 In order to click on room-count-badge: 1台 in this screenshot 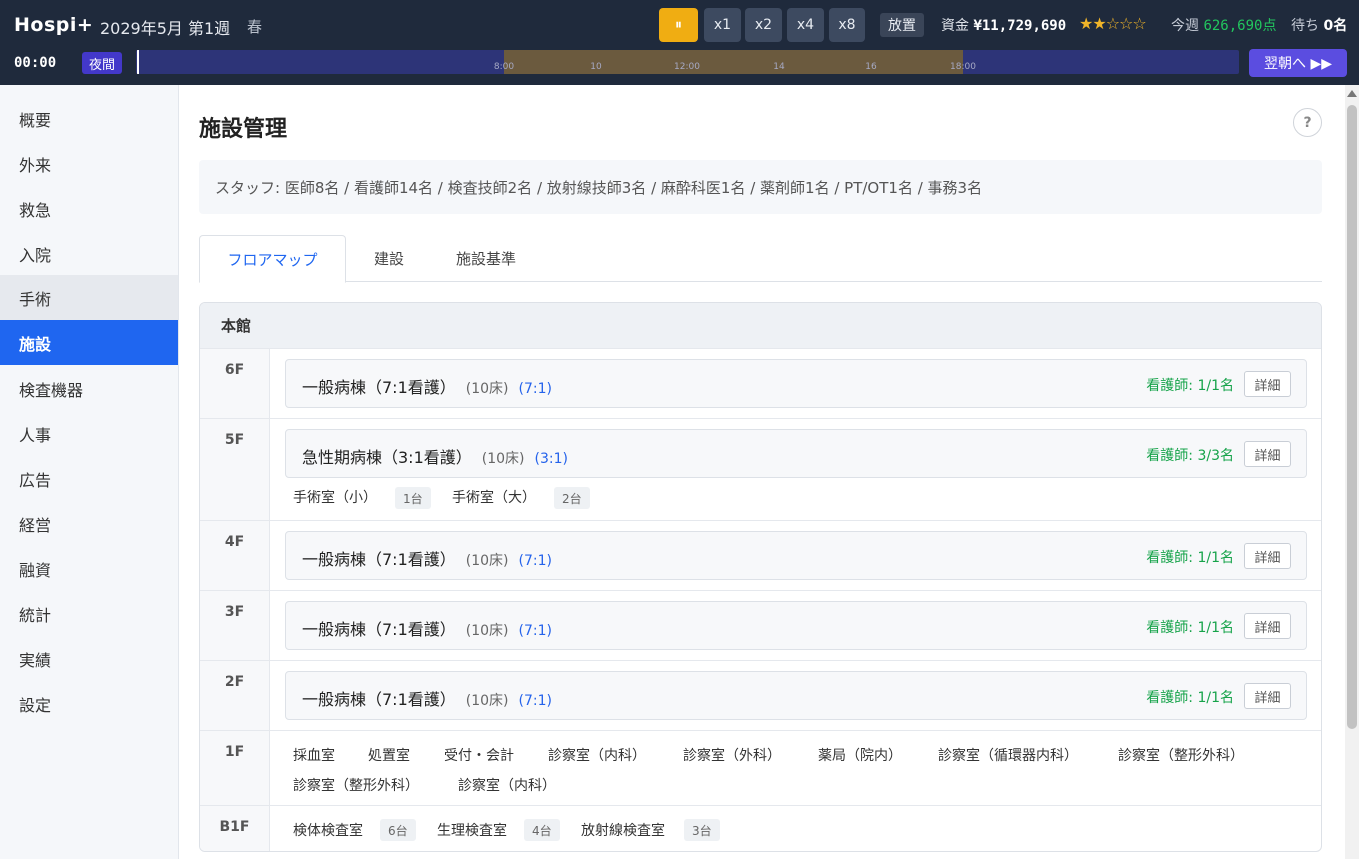, I will do `click(413, 498)`.